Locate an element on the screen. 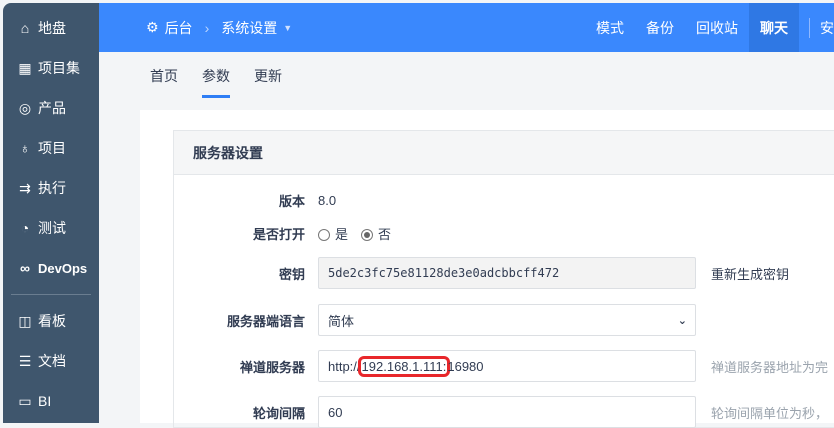 This screenshot has height=428, width=834. language-label: 服务器端语言 is located at coordinates (265, 321).